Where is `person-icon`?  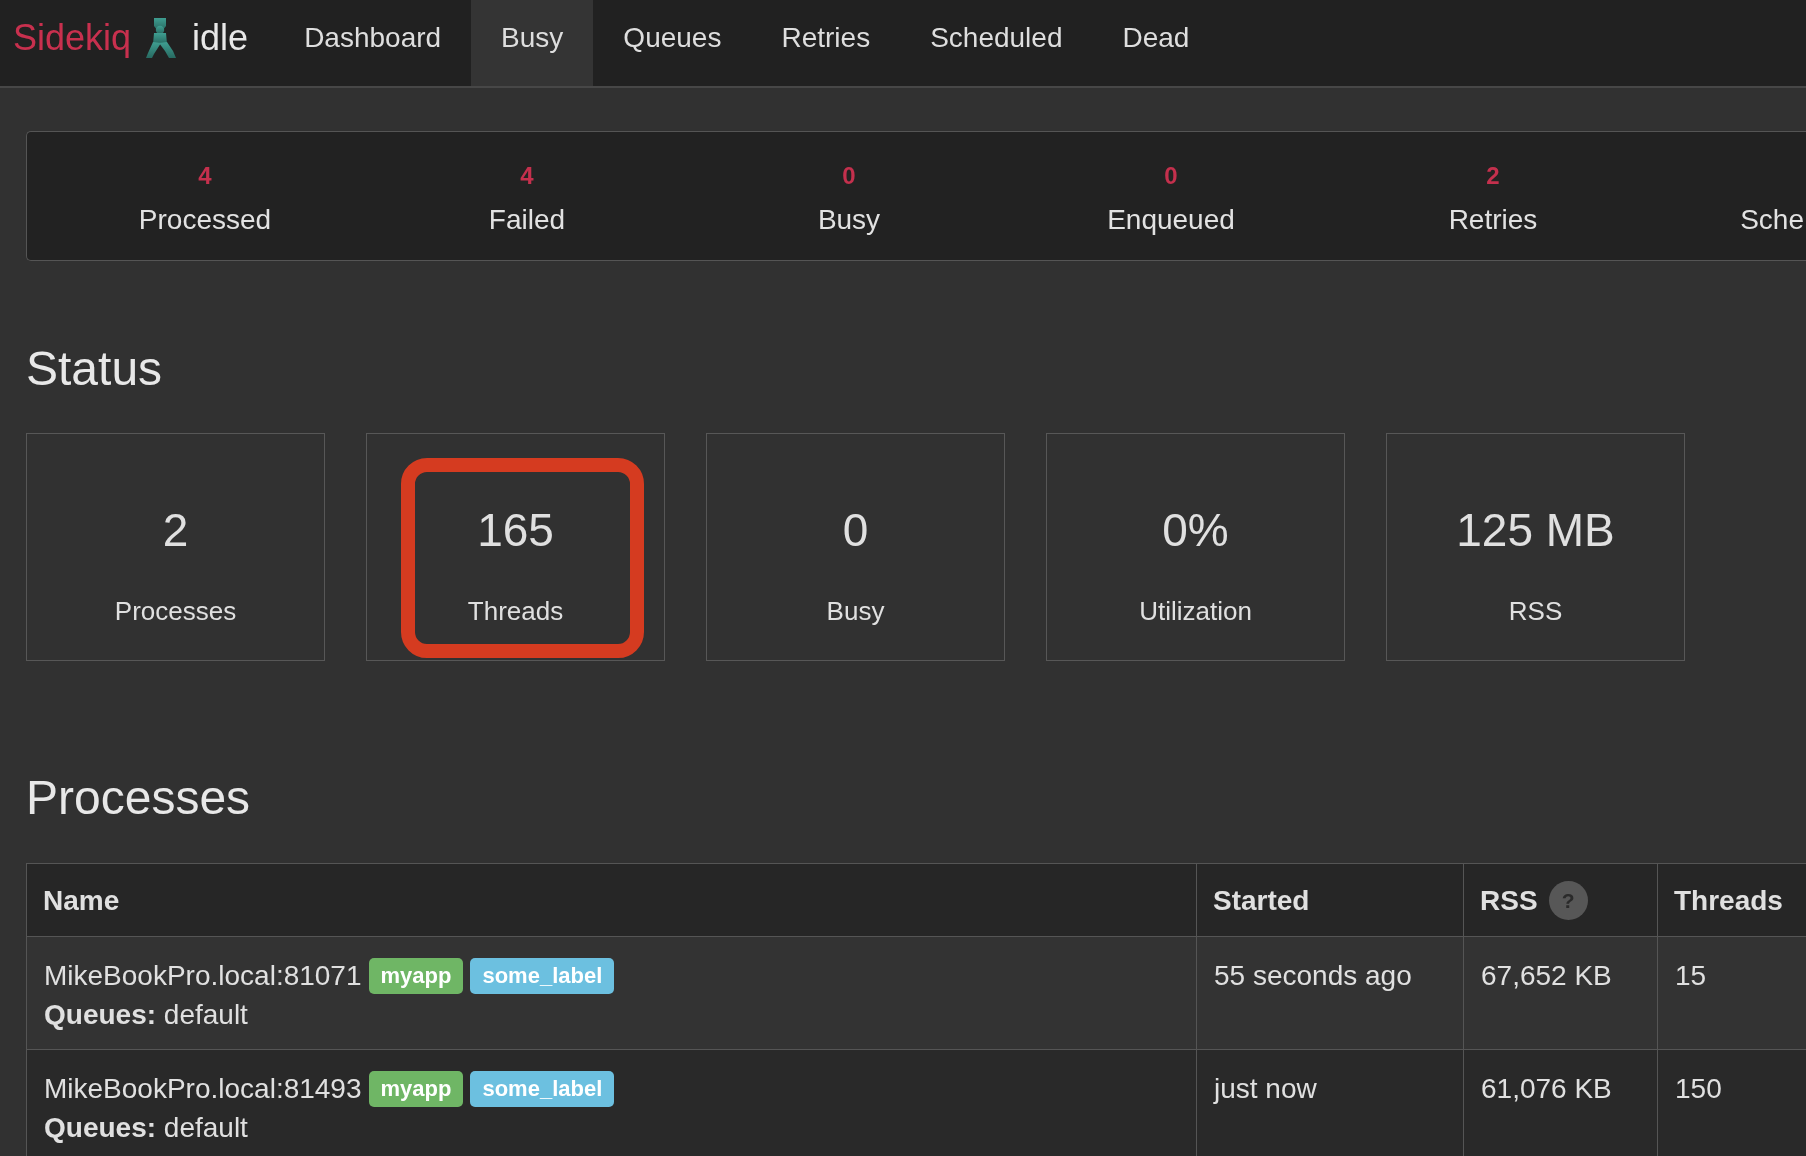 person-icon is located at coordinates (161, 38).